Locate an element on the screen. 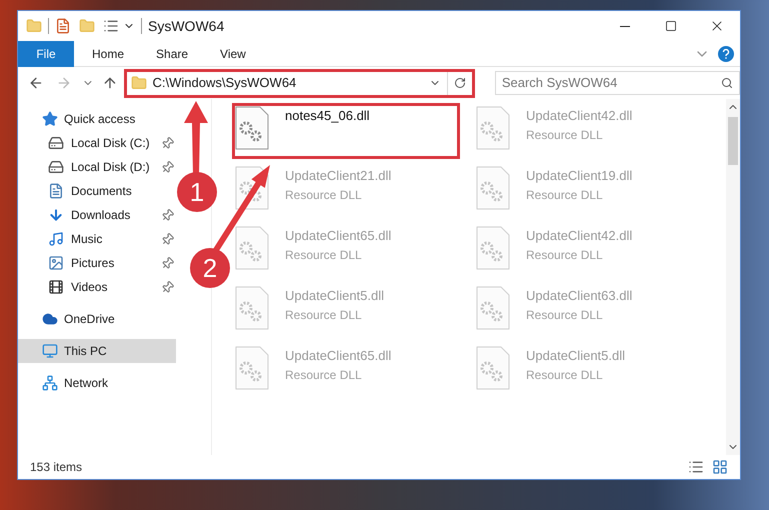 The image size is (769, 510). search-field: Search SysWOW64 is located at coordinates (617, 83).